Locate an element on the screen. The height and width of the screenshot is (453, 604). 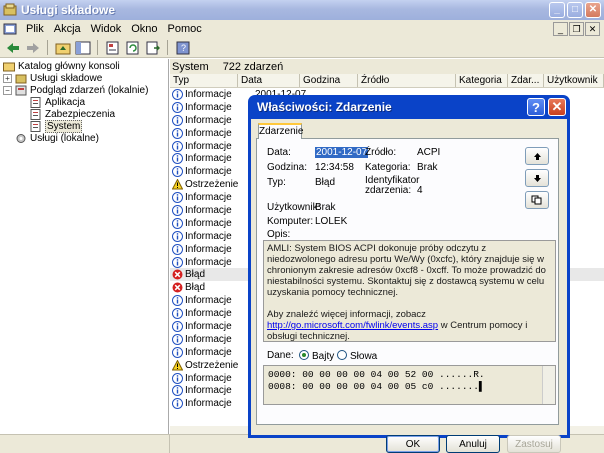
event-count: 722 zdarzeń is located at coordinates (253, 66).